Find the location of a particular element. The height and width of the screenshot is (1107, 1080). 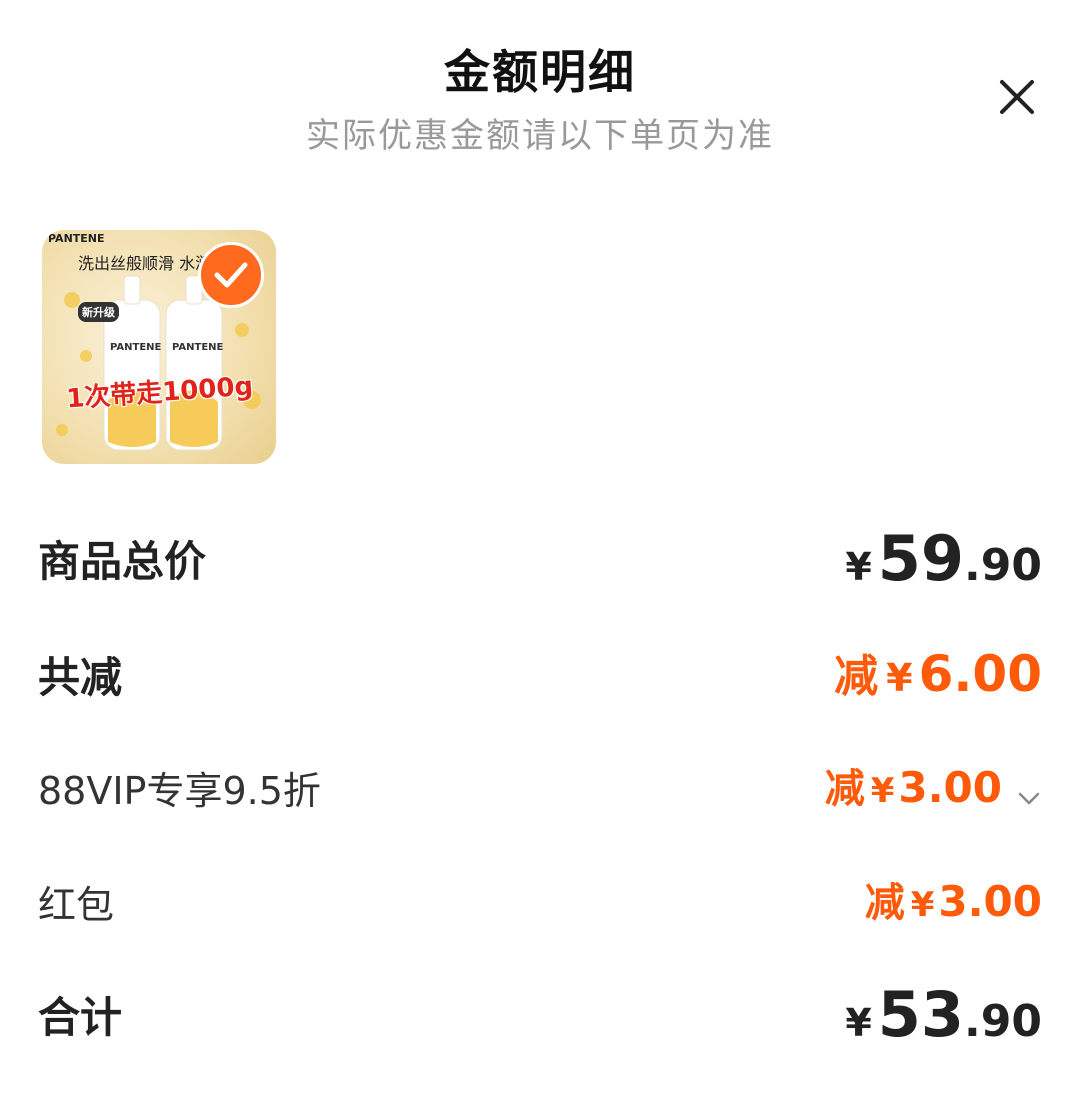

bottle-label-right: PANTENE is located at coordinates (198, 347).